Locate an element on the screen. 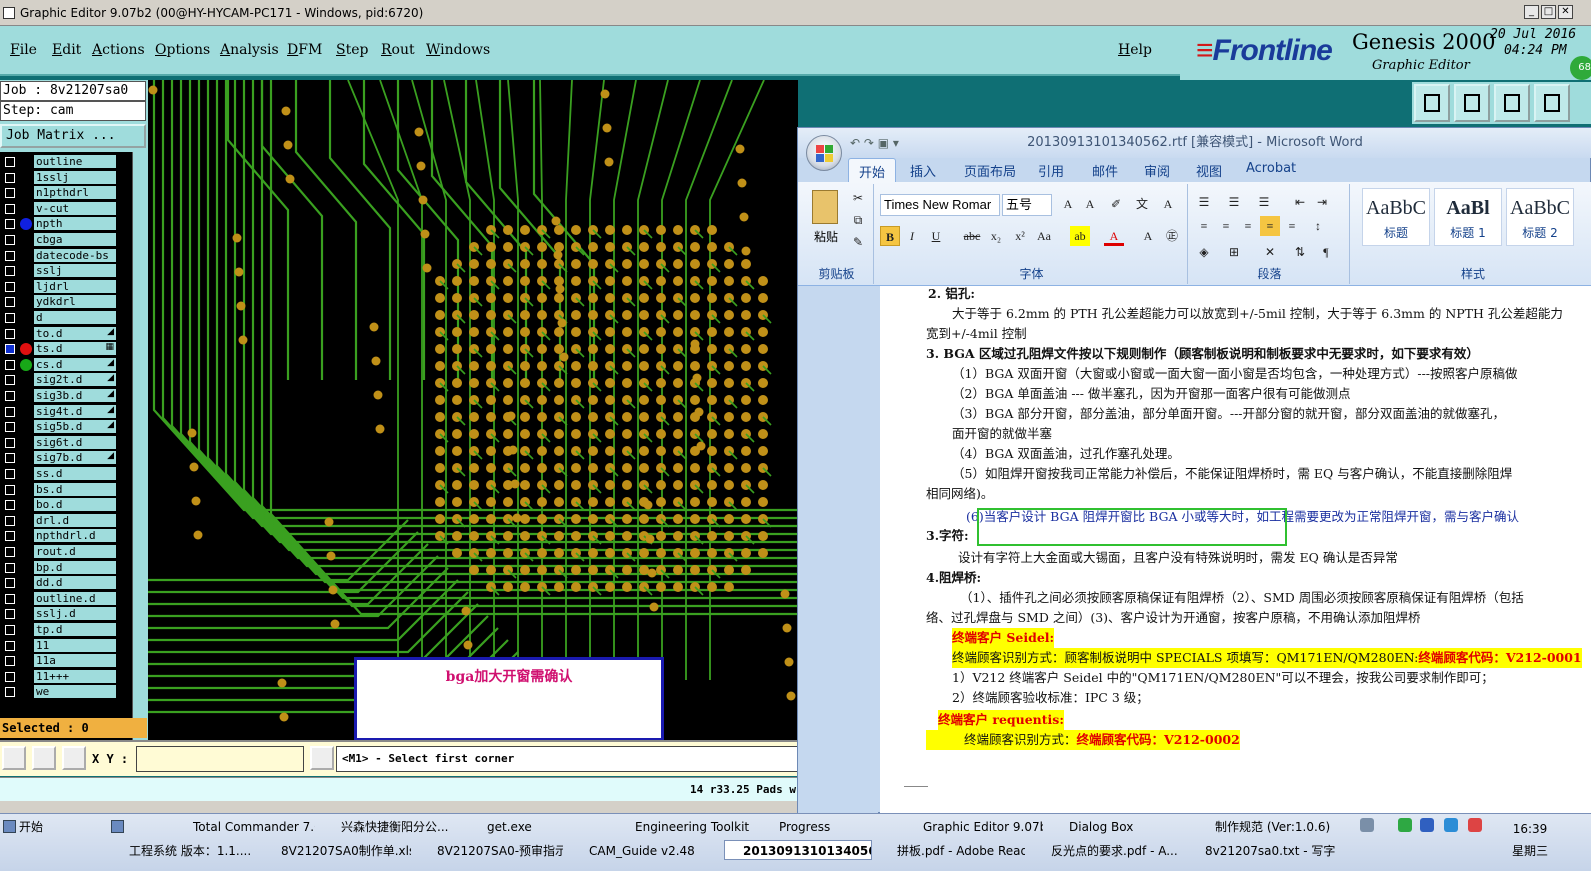 The image size is (1591, 871). layer-row: v-cut is located at coordinates (66, 209).